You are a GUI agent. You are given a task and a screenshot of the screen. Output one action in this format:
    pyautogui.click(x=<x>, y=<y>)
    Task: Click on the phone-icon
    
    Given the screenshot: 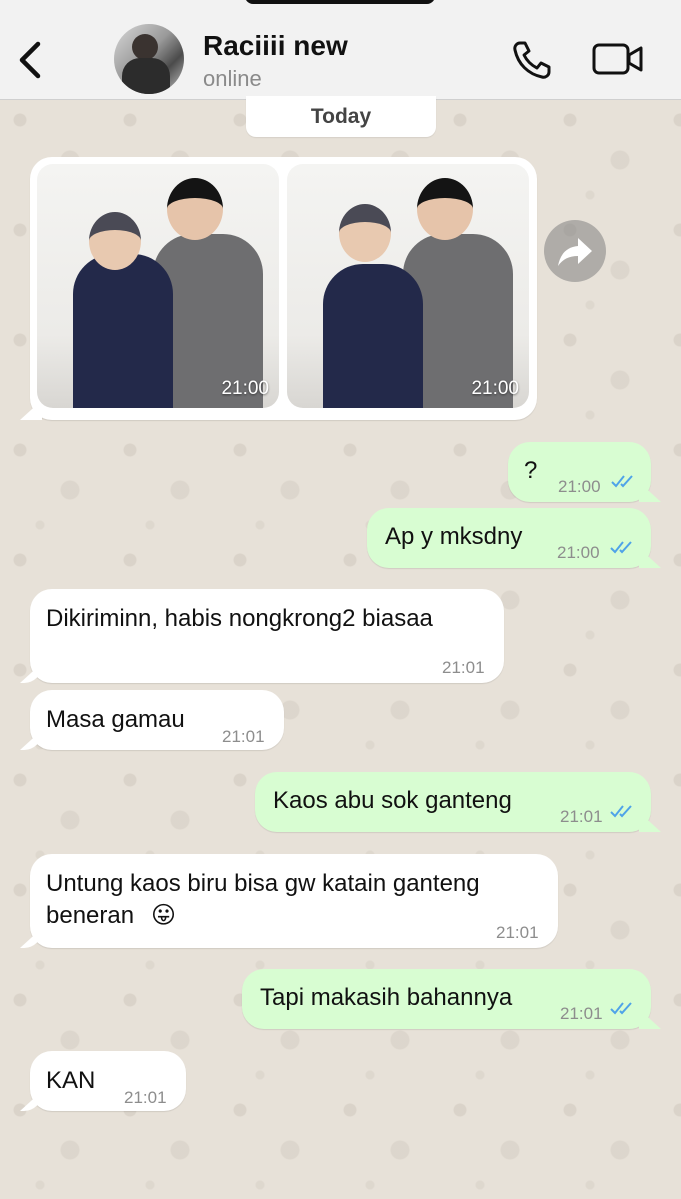 What is the action you would take?
    pyautogui.click(x=532, y=60)
    